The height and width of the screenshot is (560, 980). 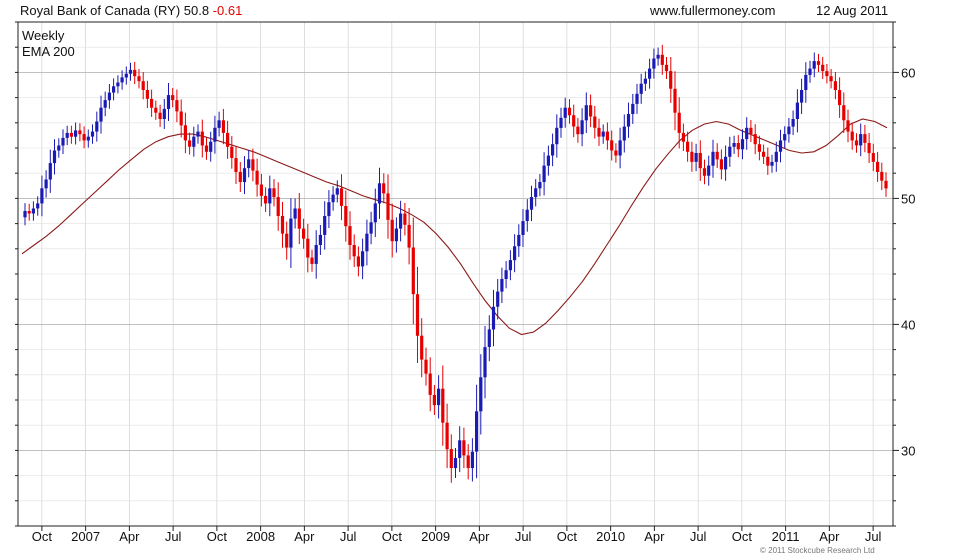 What do you see at coordinates (85, 536) in the screenshot?
I see `x-tick-label: 2007` at bounding box center [85, 536].